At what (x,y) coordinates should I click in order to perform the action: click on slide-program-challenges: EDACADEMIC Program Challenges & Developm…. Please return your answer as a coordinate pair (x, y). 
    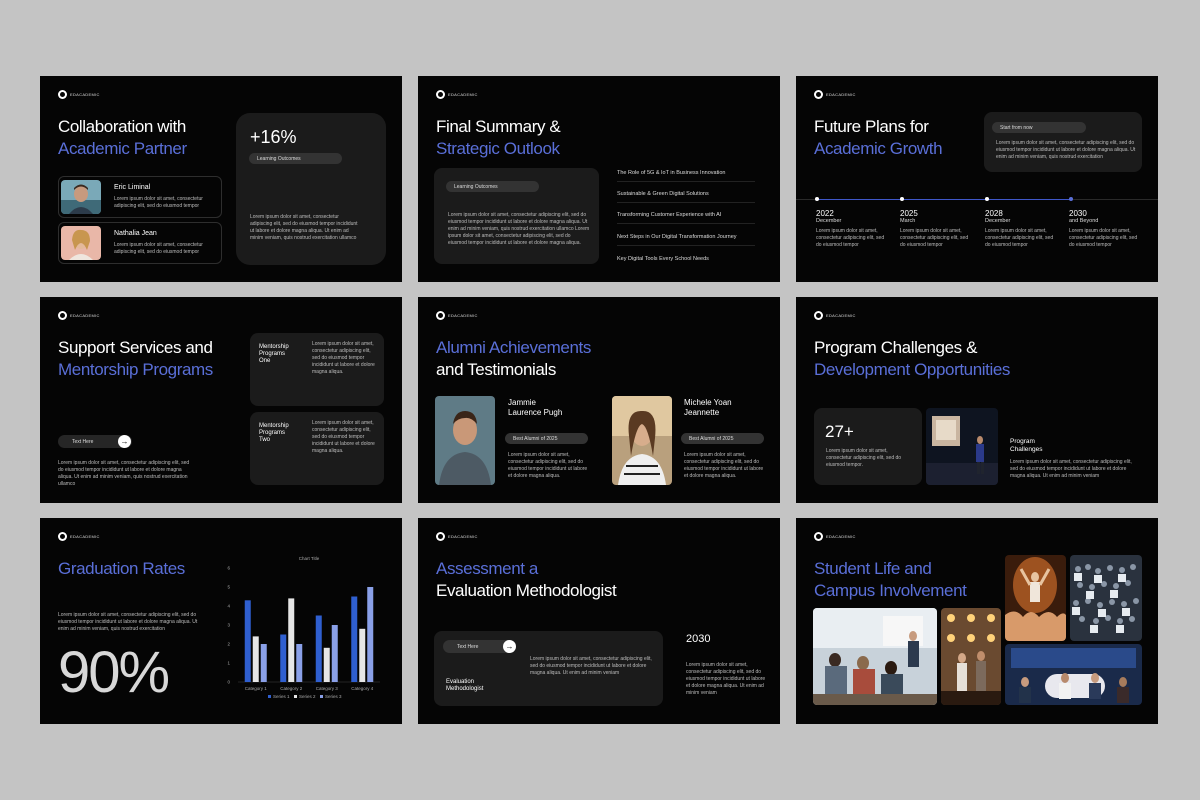
    Looking at the image, I should click on (977, 400).